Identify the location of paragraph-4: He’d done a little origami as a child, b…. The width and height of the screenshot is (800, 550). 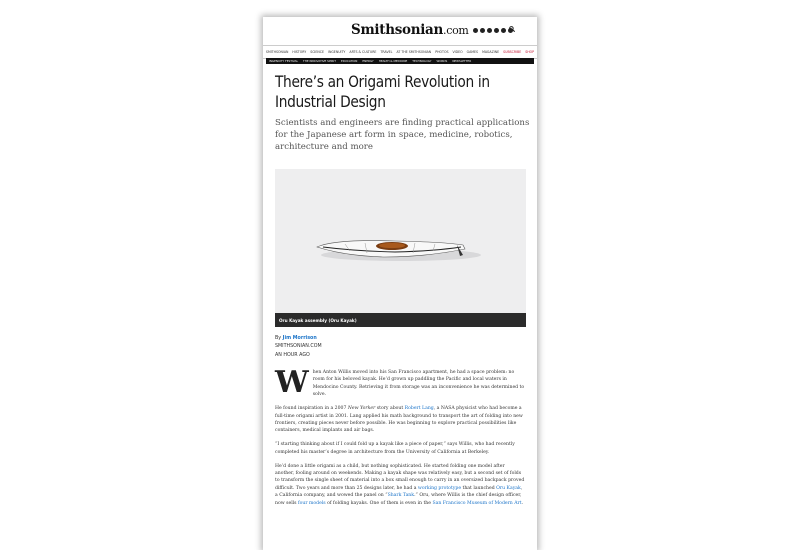
(400, 485).